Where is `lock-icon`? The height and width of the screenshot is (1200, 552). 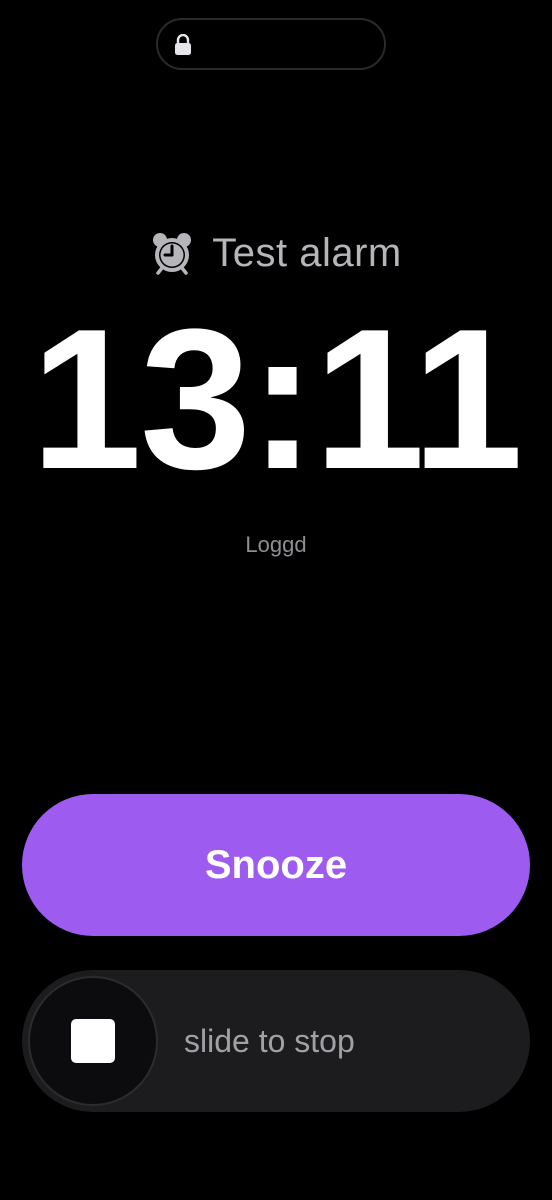
lock-icon is located at coordinates (183, 44).